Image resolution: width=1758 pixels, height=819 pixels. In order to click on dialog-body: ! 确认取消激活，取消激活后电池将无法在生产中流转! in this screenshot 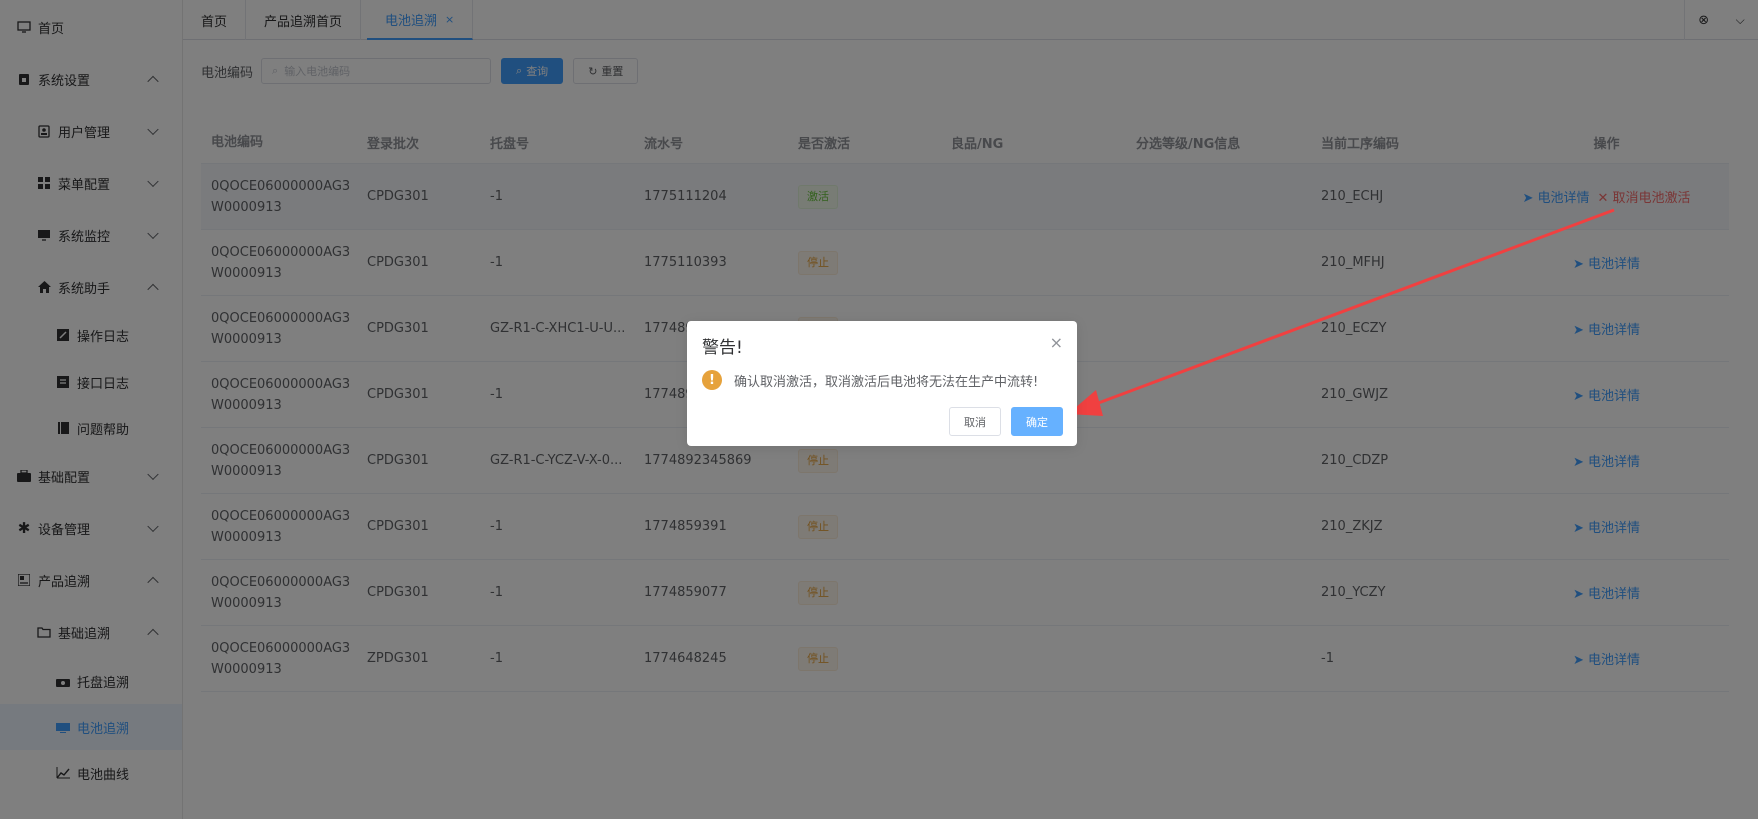, I will do `click(870, 380)`.